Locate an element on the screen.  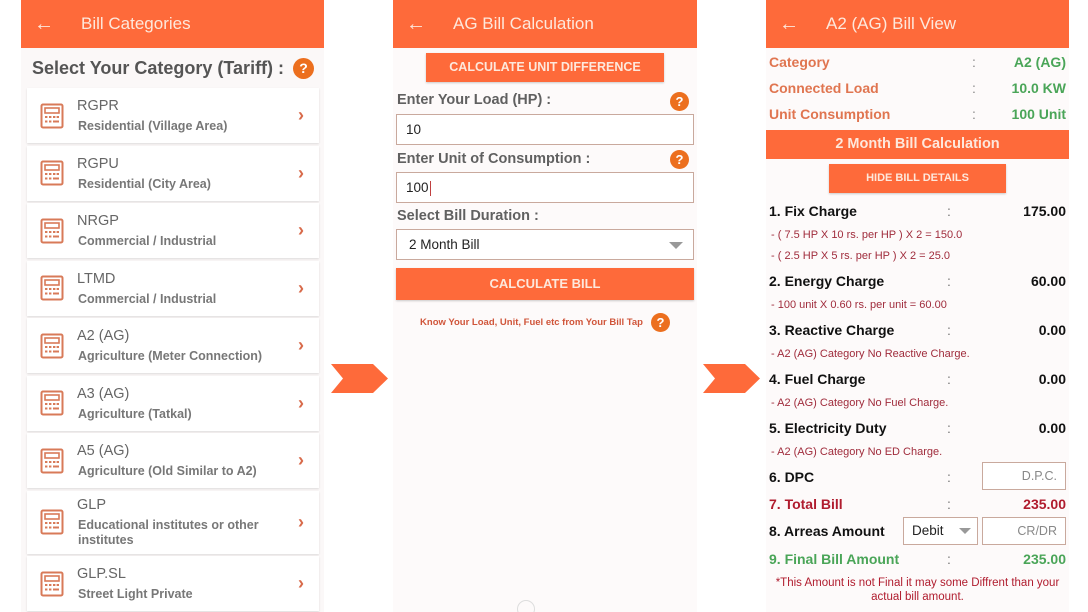
dropdown-arrow-icon is located at coordinates (965, 531).